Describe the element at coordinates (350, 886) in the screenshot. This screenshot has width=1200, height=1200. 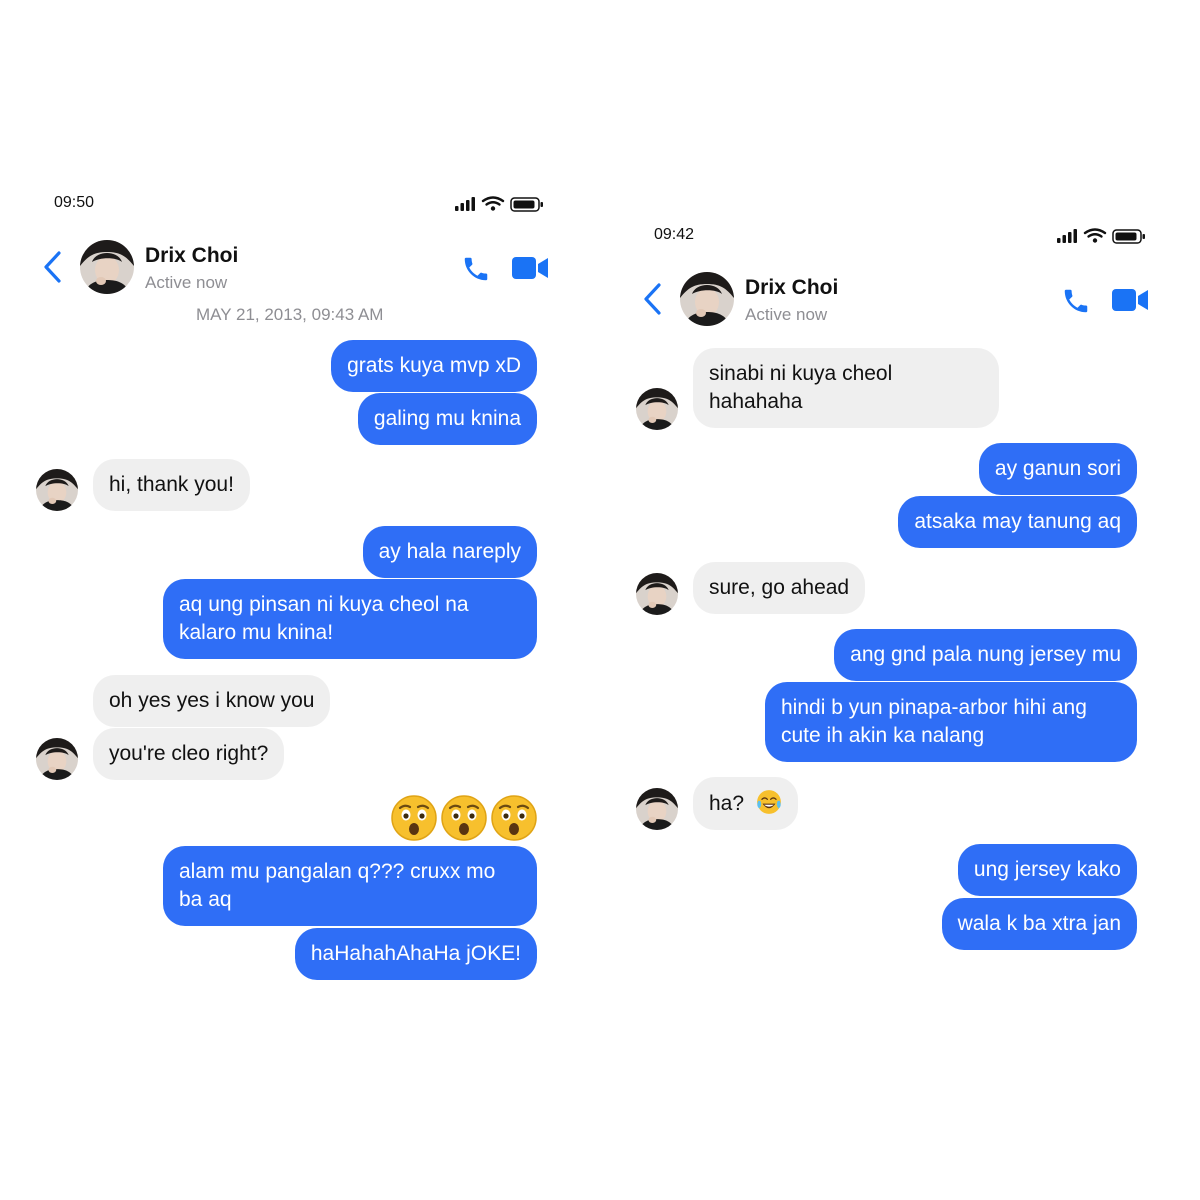
I see `message-bubble-outgoing: alam mu pangalan q??? cruxx mo ba aq` at that location.